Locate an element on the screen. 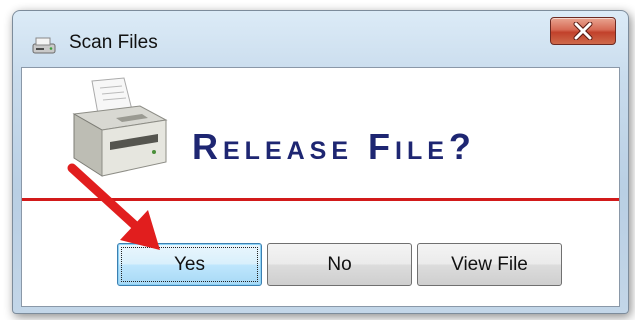 The width and height of the screenshot is (635, 320). divider-line is located at coordinates (320, 199).